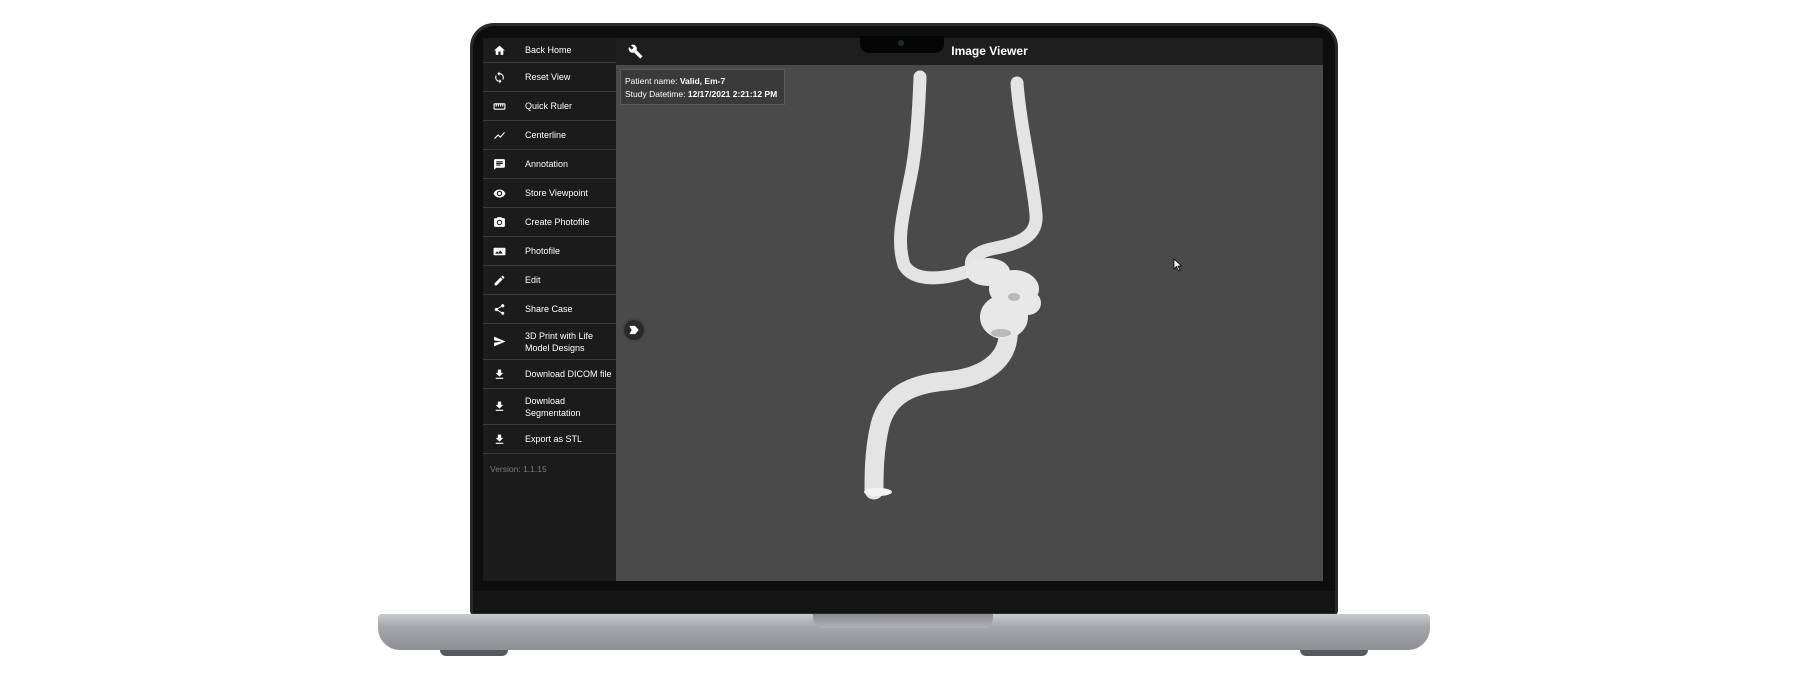 This screenshot has width=1800, height=680. I want to click on laptop-foot-left, so click(474, 653).